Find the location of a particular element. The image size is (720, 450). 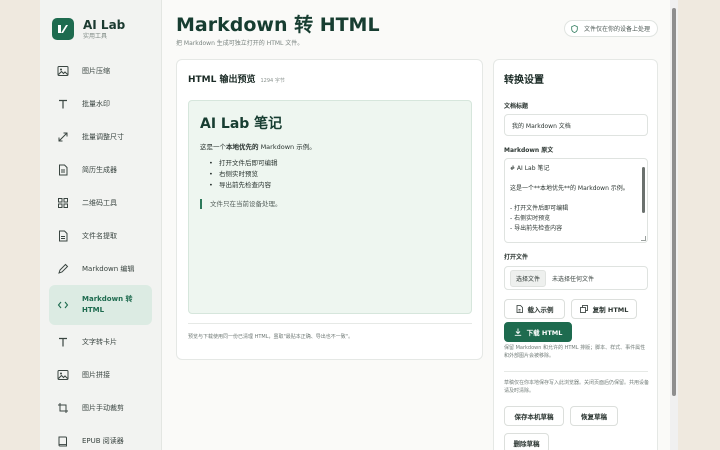

page-scrollbar is located at coordinates (674, 225).